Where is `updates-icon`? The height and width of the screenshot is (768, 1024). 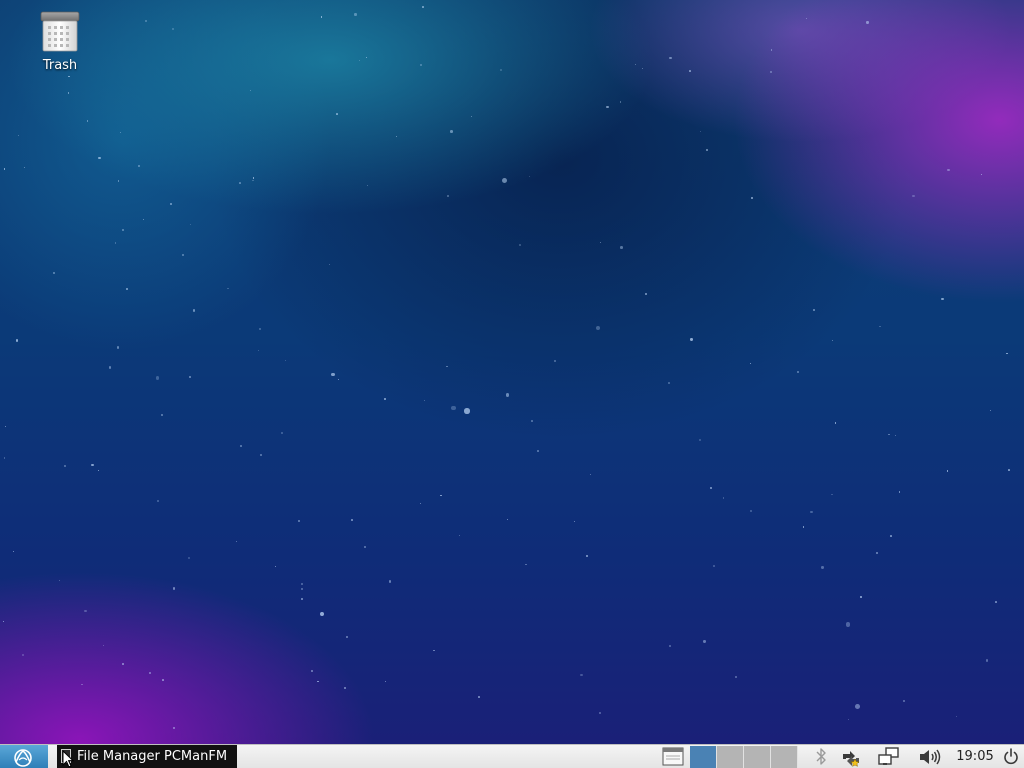 updates-icon is located at coordinates (851, 757).